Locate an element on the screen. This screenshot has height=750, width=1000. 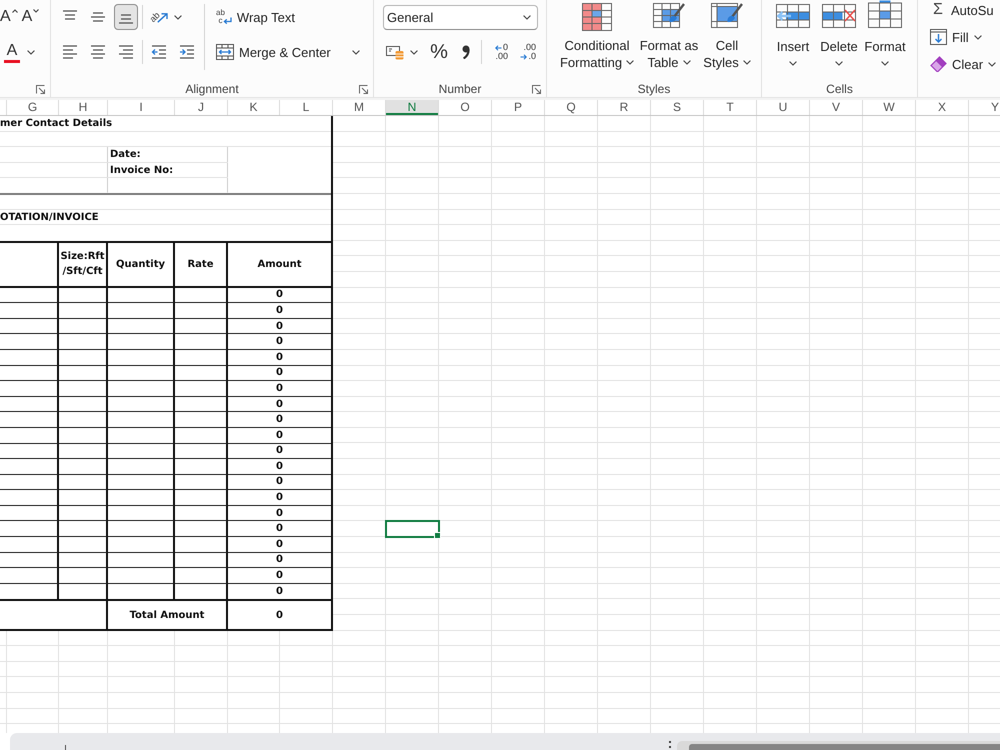
column-header: U is located at coordinates (783, 107).